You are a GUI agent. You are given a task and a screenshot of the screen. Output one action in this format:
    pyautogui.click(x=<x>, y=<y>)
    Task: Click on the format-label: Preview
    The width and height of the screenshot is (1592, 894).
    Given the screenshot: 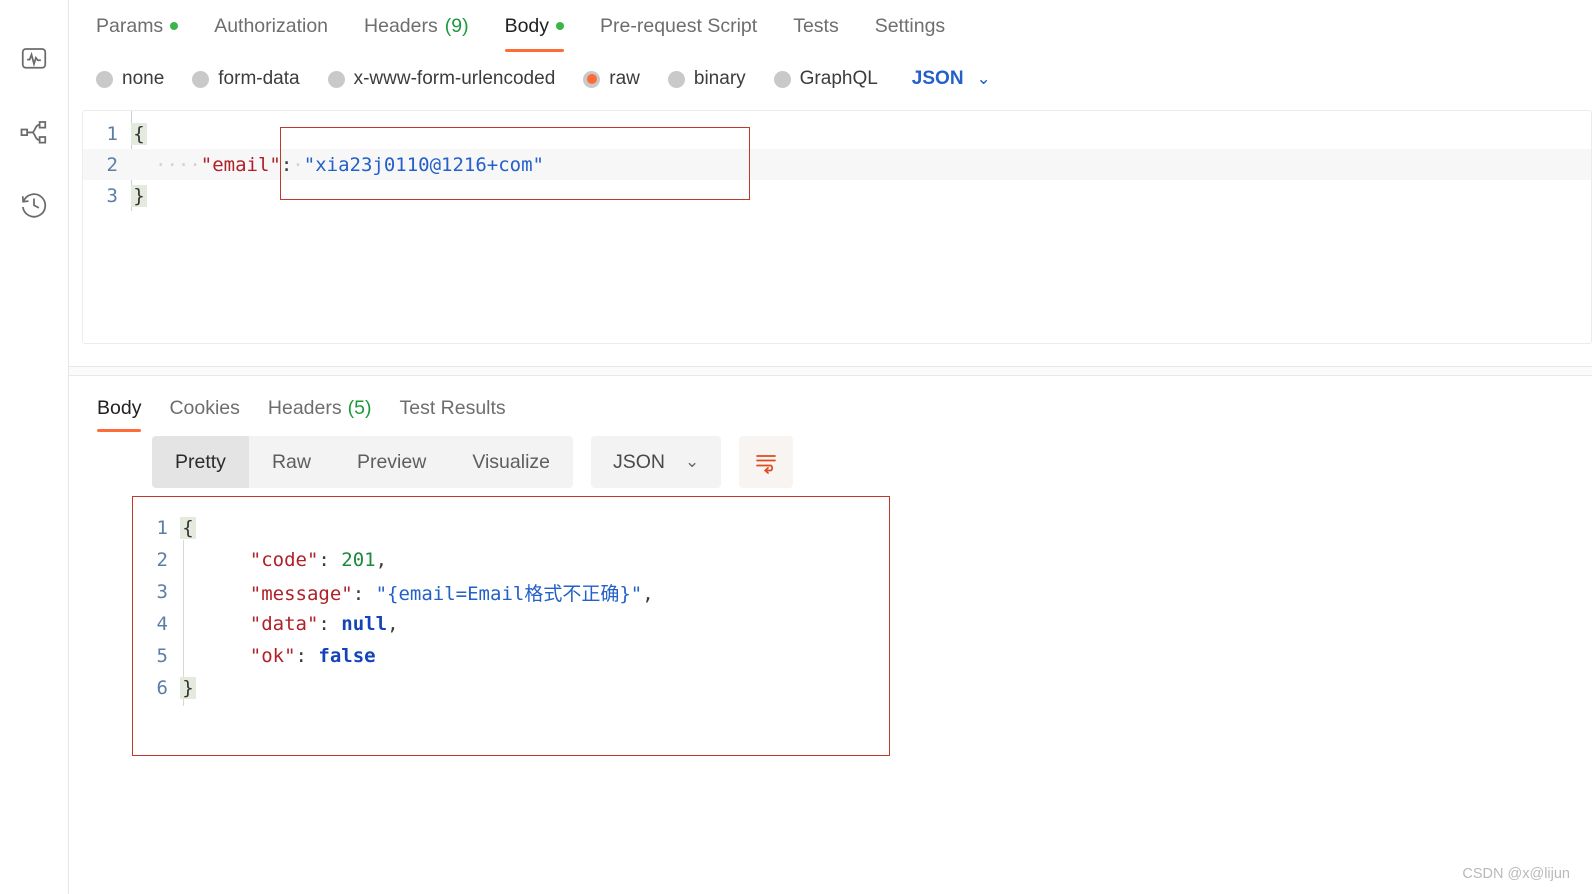 What is the action you would take?
    pyautogui.click(x=391, y=461)
    